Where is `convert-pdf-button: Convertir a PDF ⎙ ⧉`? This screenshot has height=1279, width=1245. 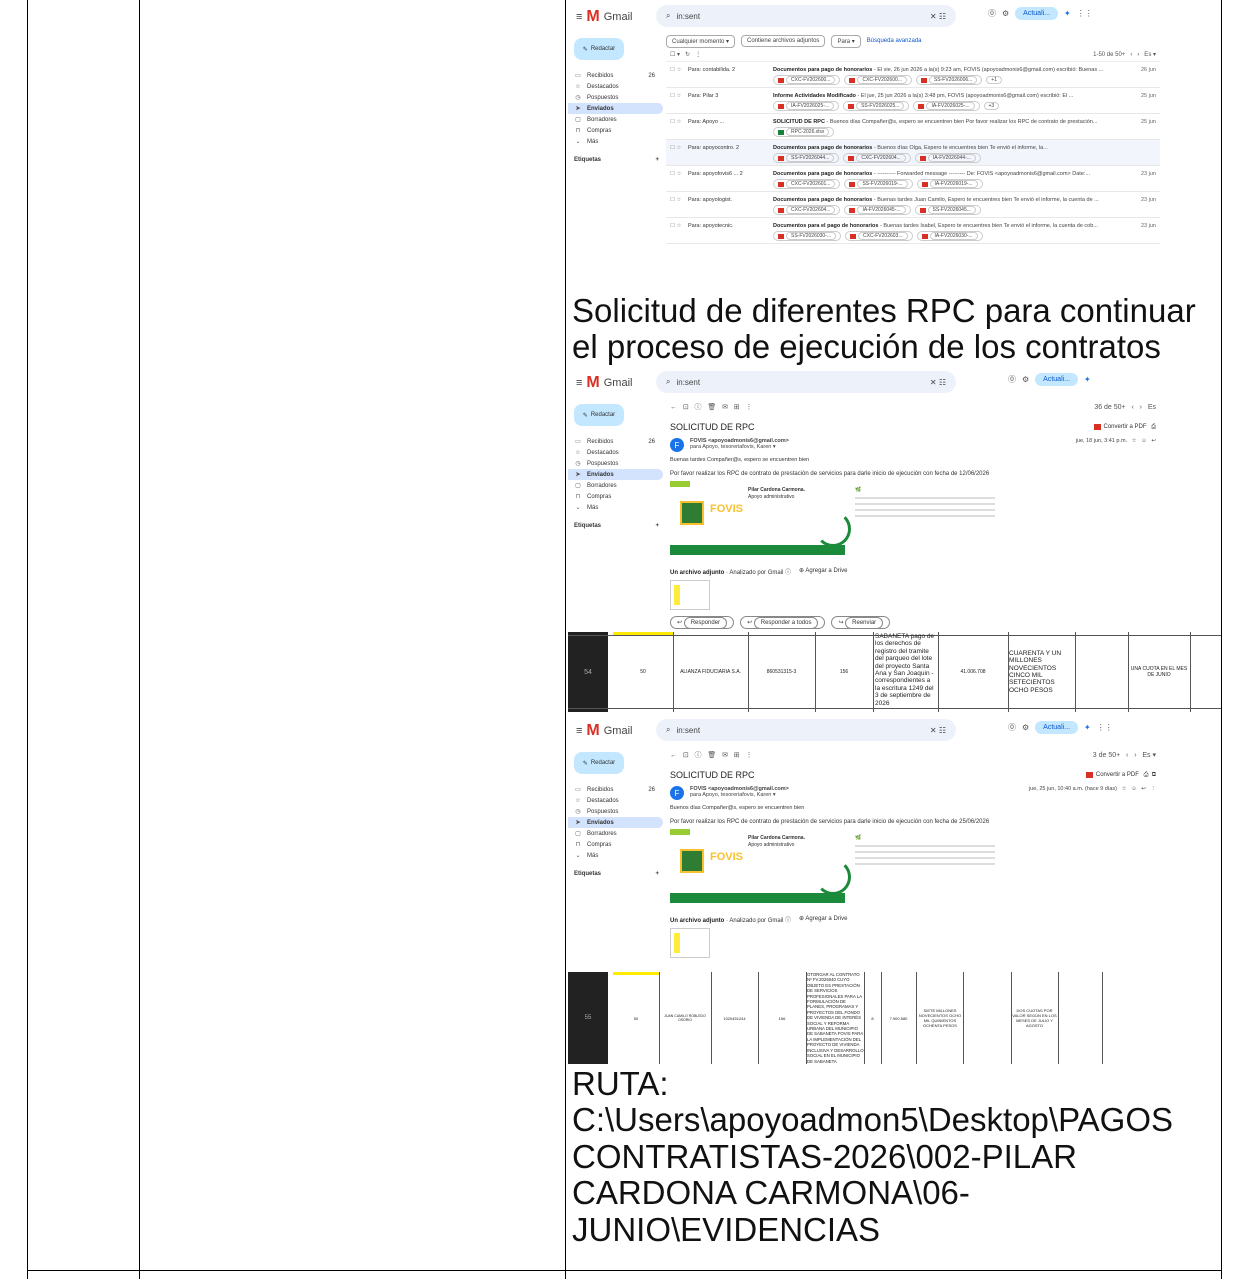
convert-pdf-button: Convertir a PDF ⎙ ⧉ is located at coordinates (1120, 775).